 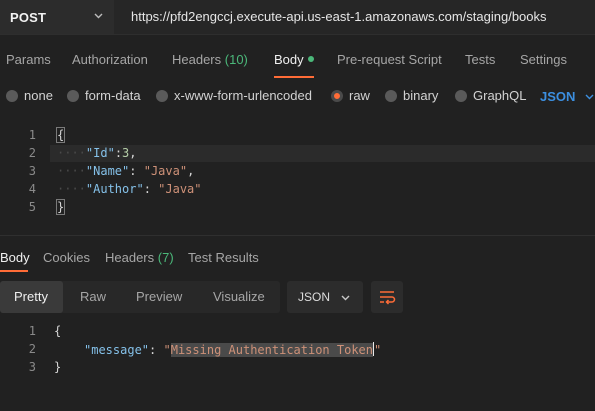 What do you see at coordinates (272, 350) in the screenshot?
I see `selected-text: Missing Authentication Token` at bounding box center [272, 350].